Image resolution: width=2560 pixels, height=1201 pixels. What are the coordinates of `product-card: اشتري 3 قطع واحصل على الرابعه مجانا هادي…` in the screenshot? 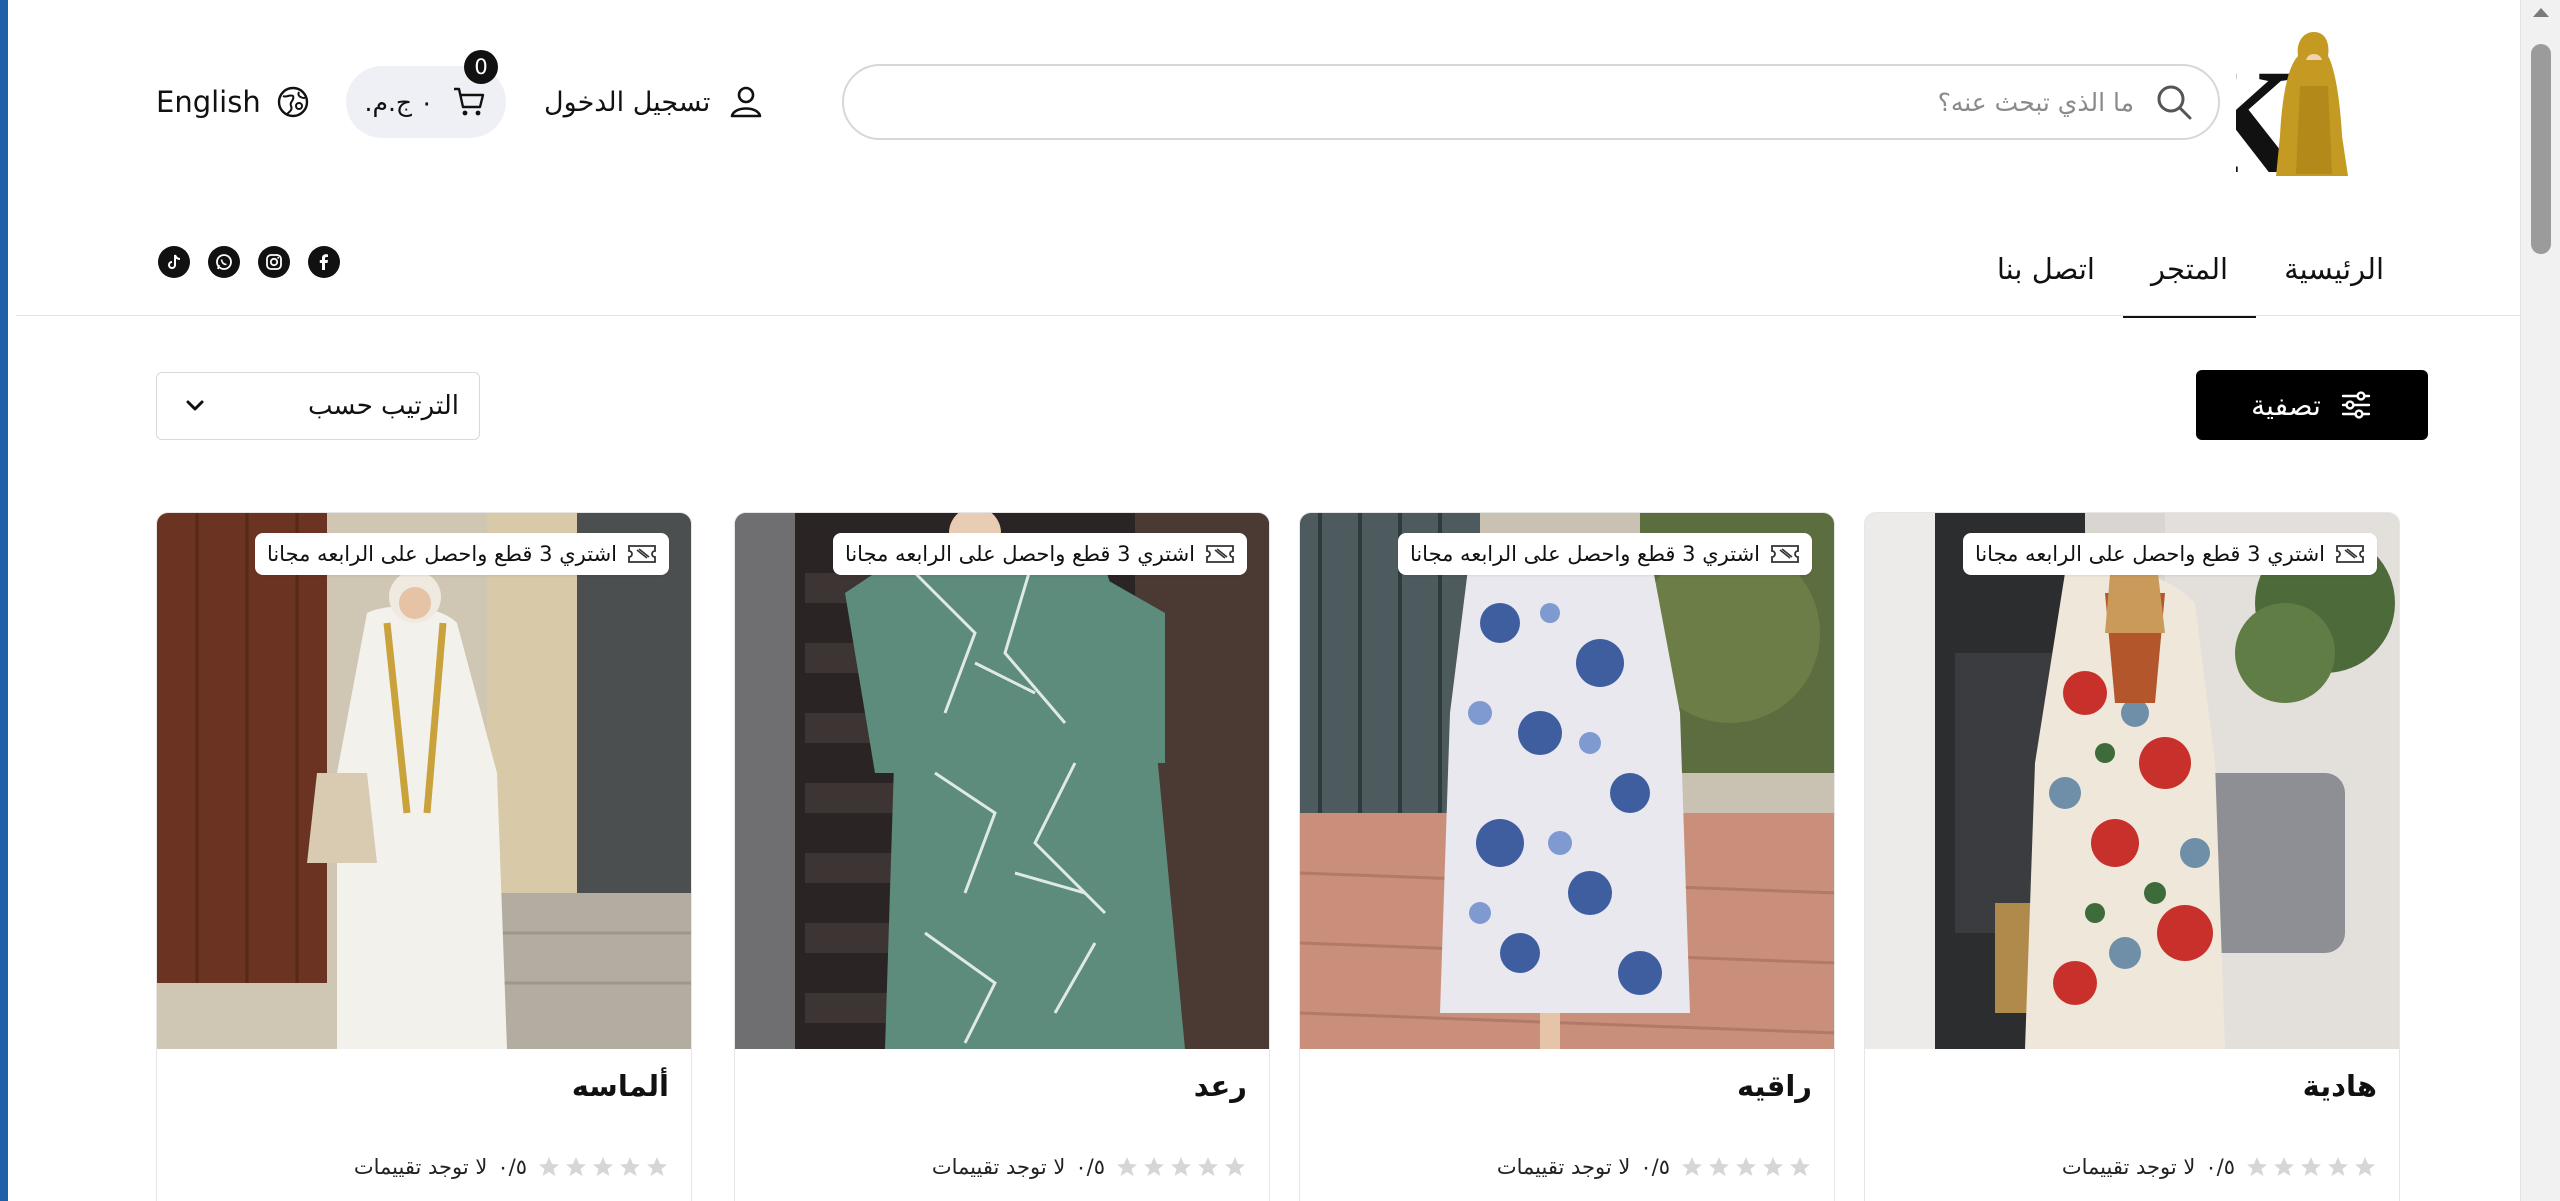 It's located at (2132, 856).